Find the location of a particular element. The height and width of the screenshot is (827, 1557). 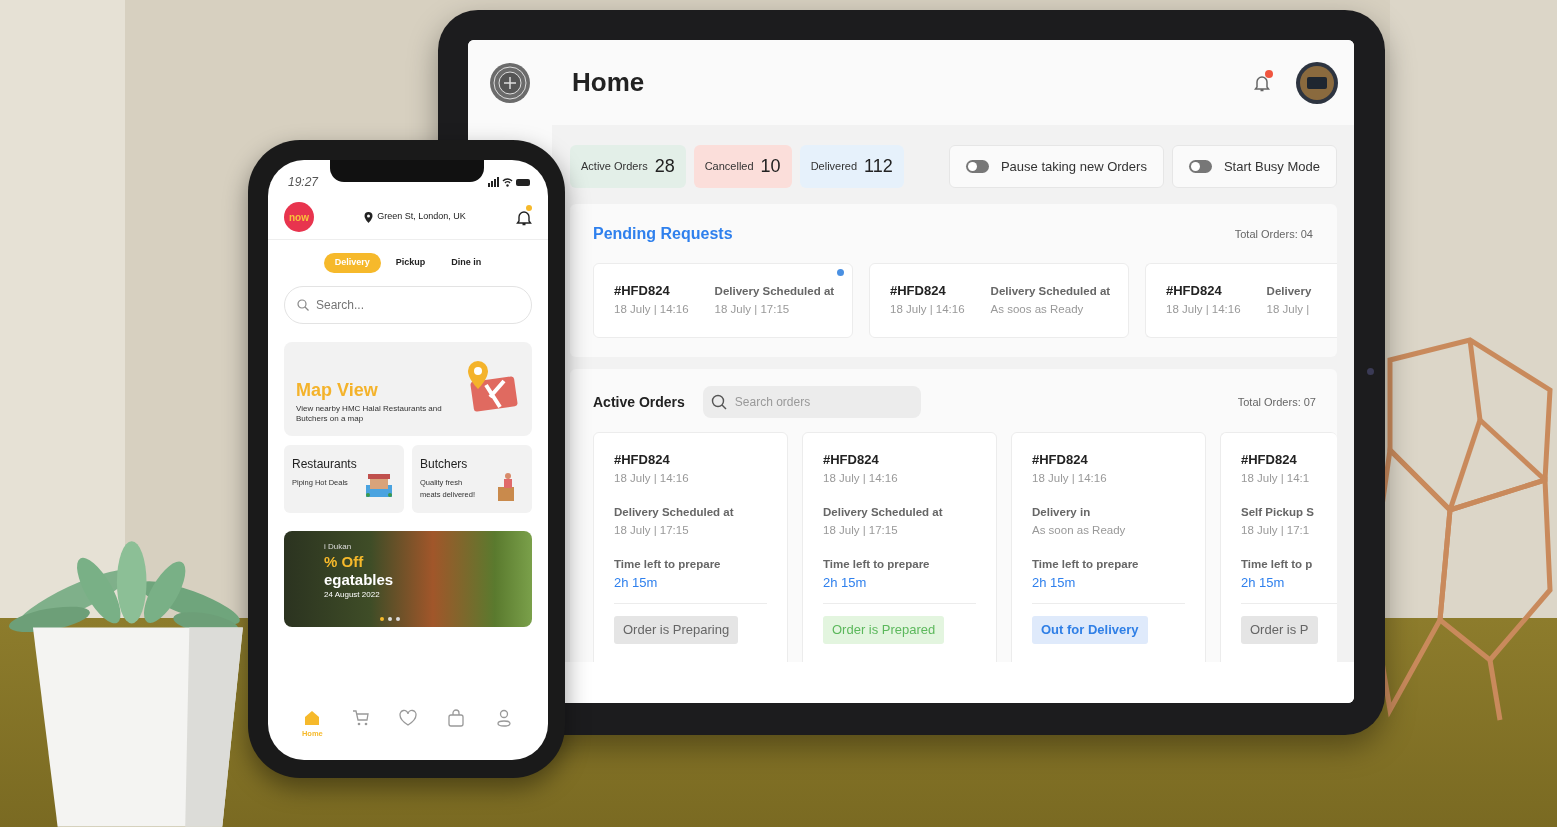

schedule-time: As soon as Ready is located at coordinates (1079, 530).